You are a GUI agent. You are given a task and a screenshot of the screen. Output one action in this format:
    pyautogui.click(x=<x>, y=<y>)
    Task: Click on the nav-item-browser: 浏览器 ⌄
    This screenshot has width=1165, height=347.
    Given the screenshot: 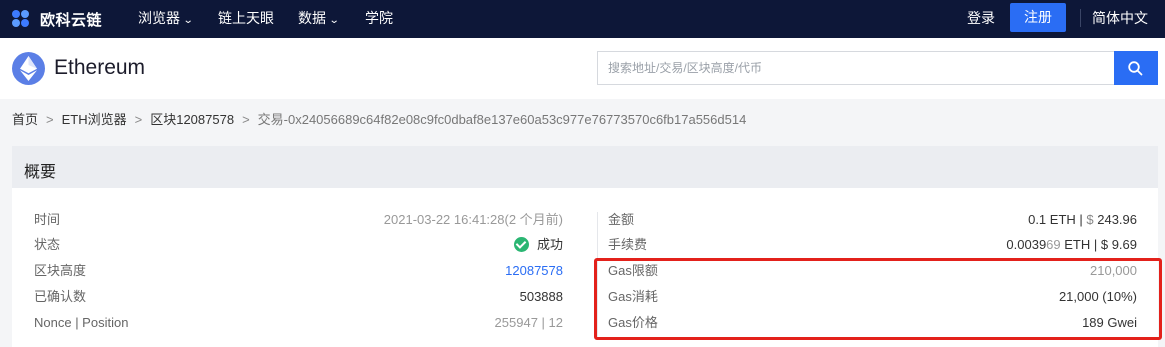 What is the action you would take?
    pyautogui.click(x=166, y=19)
    